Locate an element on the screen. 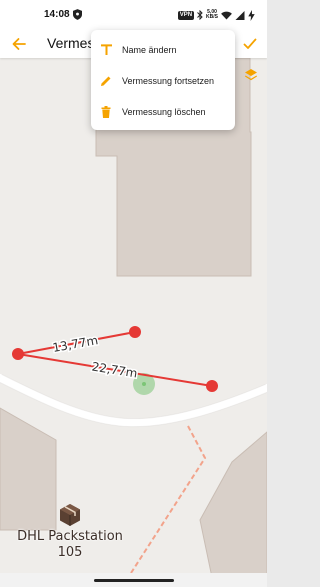 The height and width of the screenshot is (587, 320). menu-item-rename: Name ändern is located at coordinates (163, 49).